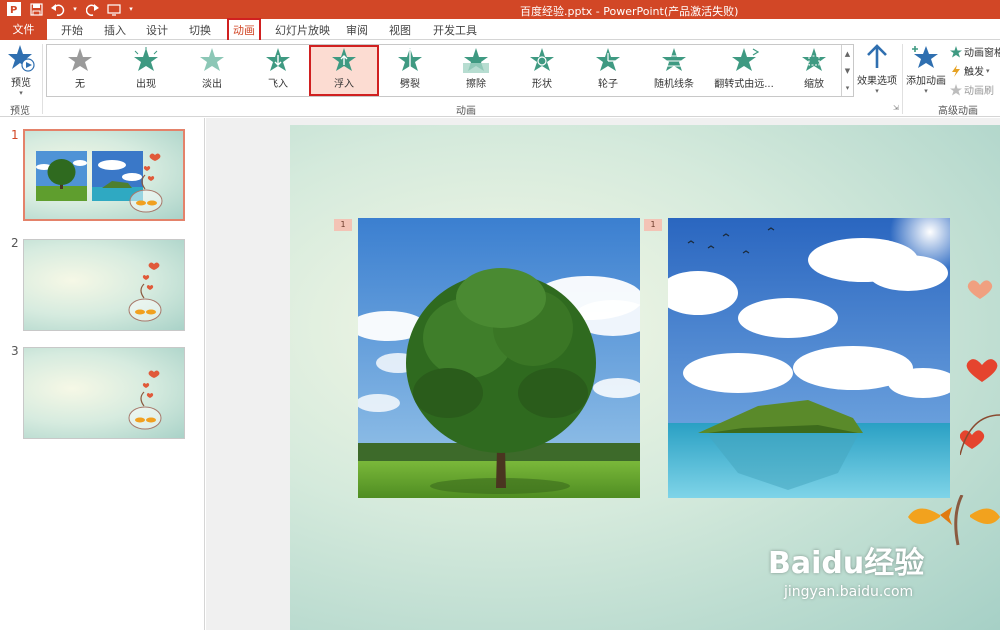  What do you see at coordinates (846, 563) in the screenshot?
I see `baidu-watermark: Baidu经验` at bounding box center [846, 563].